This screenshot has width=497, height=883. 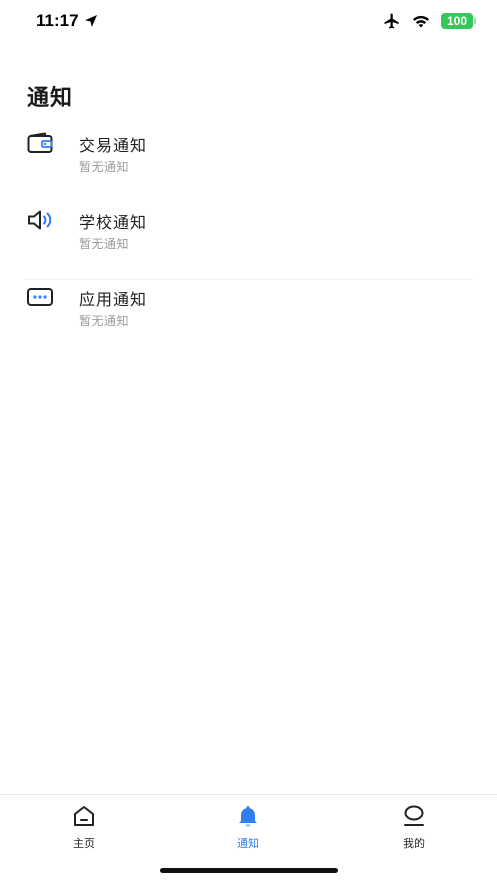 I want to click on notification-item-app: 应用通知 暂无通知, so click(x=248, y=318).